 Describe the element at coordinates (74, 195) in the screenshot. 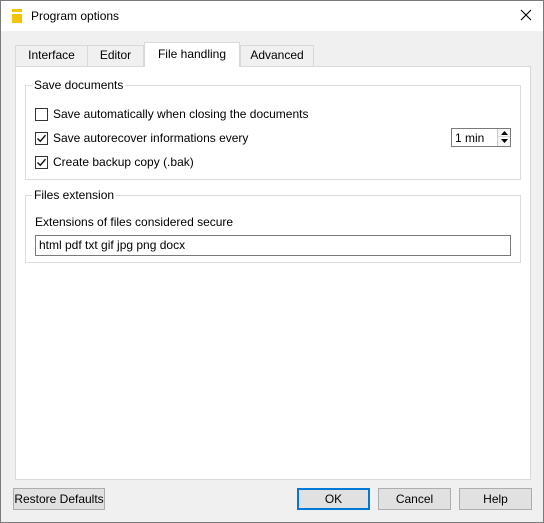

I see `files-extension-title: Files extension` at that location.